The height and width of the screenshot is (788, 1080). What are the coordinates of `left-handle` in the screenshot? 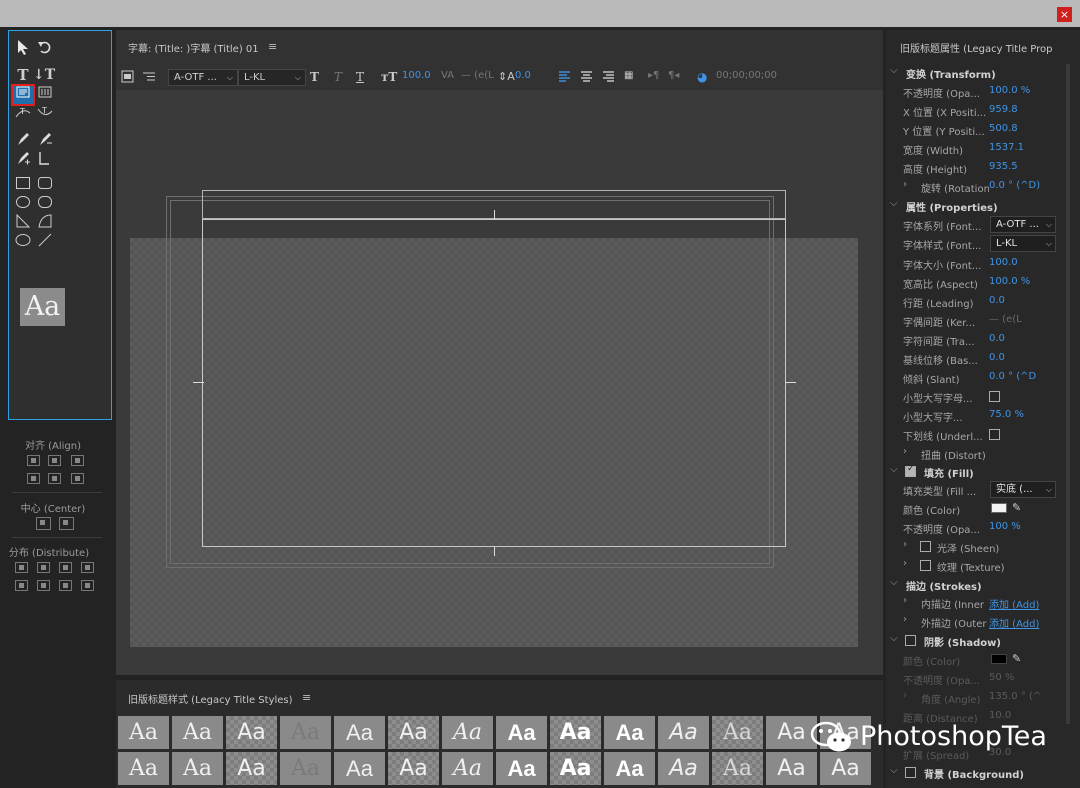 It's located at (198, 382).